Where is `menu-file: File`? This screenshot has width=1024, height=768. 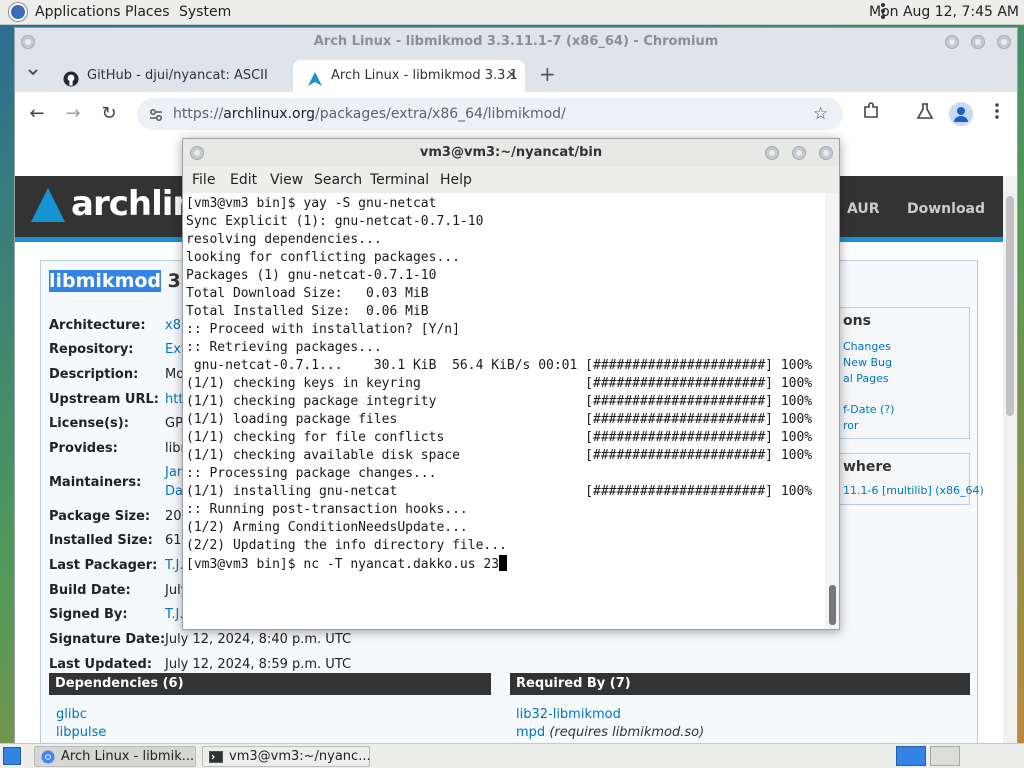
menu-file: File is located at coordinates (203, 180).